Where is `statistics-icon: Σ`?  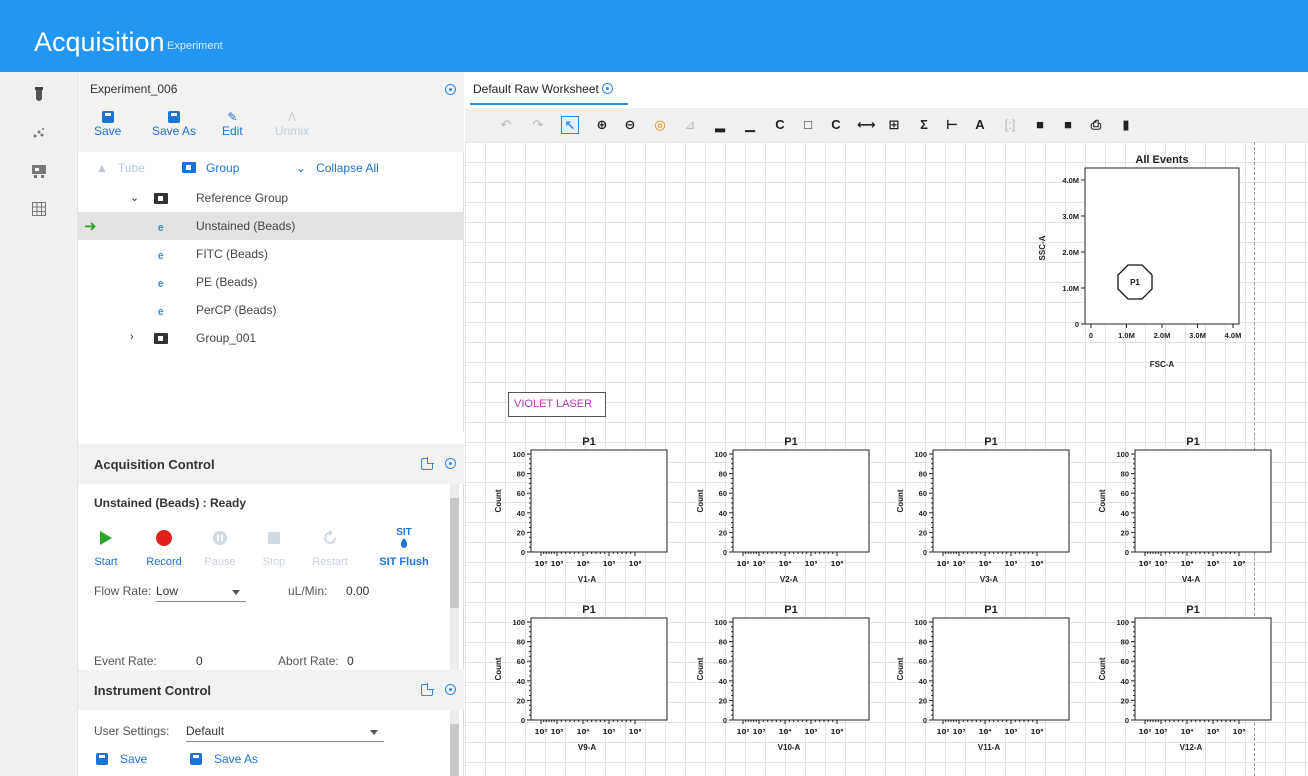
statistics-icon: Σ is located at coordinates (924, 125).